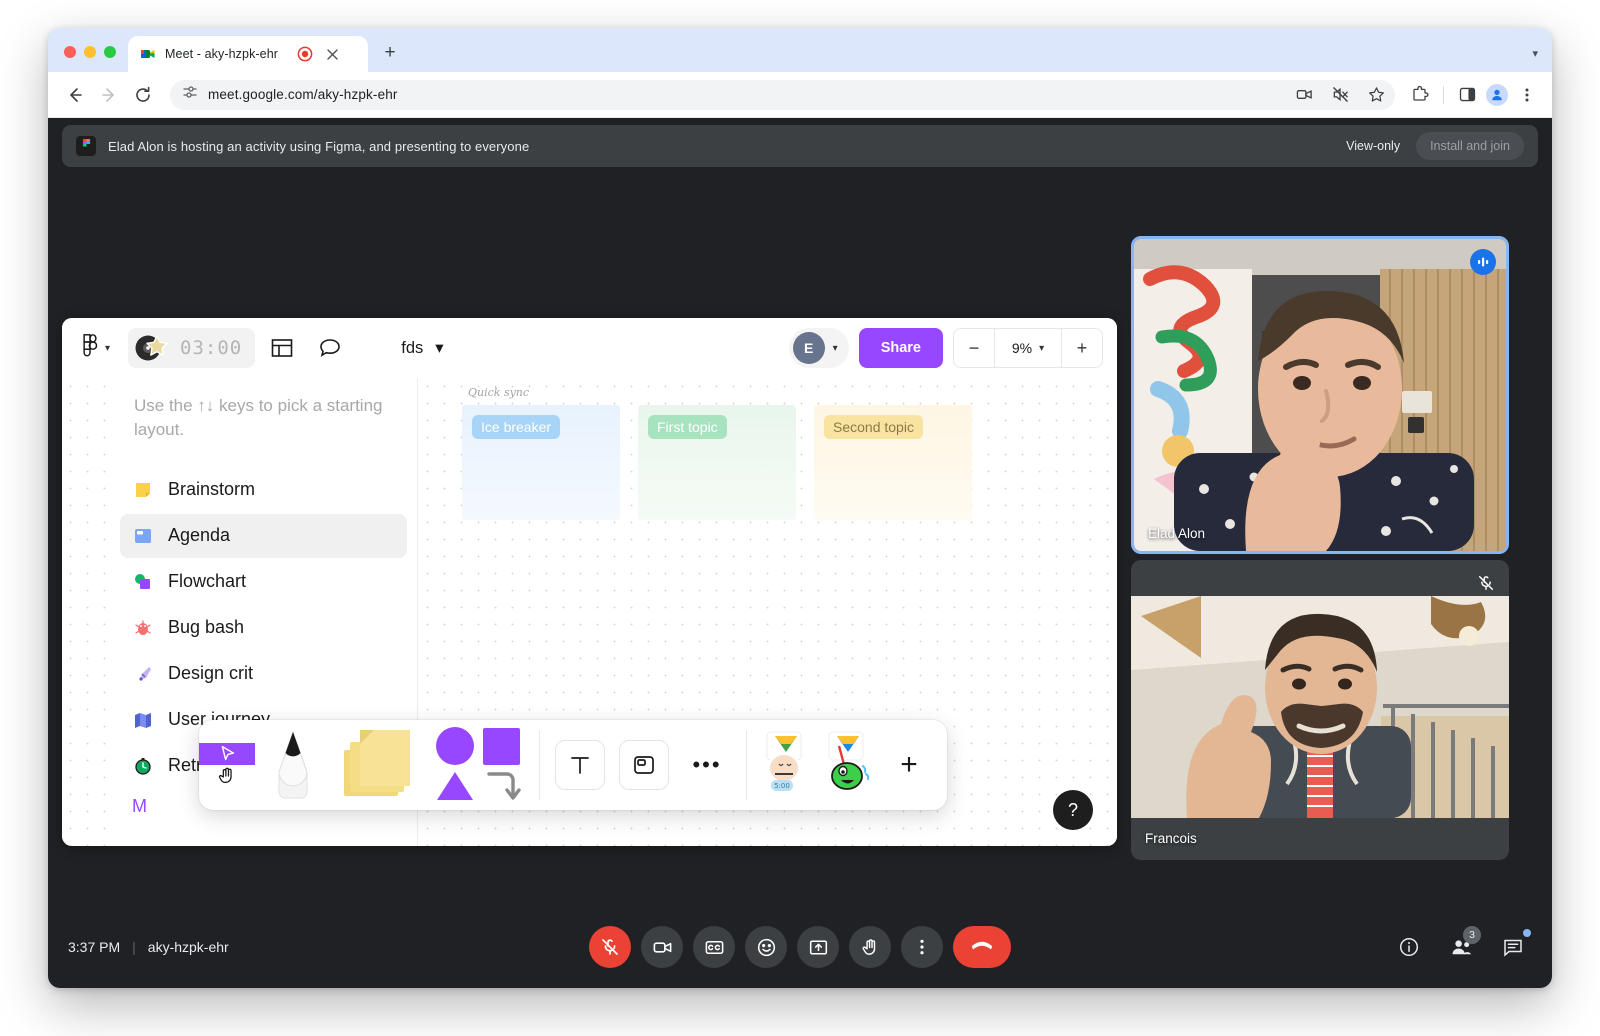  Describe the element at coordinates (305, 54) in the screenshot. I see `record-indicator-icon` at that location.